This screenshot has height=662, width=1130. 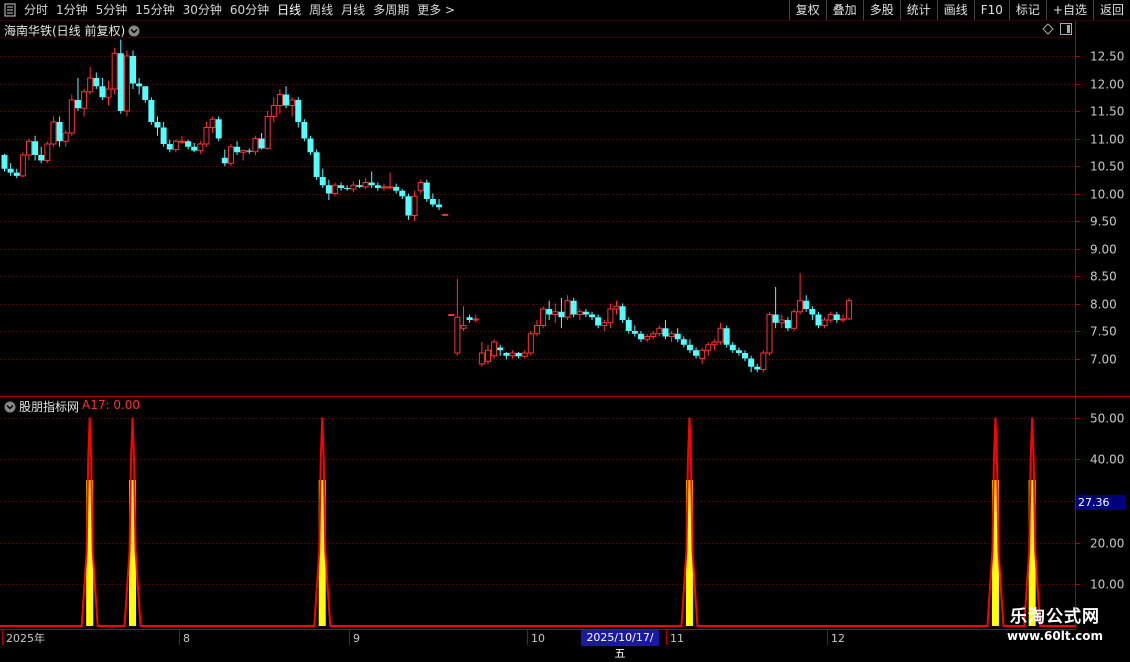 What do you see at coordinates (36, 10) in the screenshot?
I see `period-tab-0: 分时` at bounding box center [36, 10].